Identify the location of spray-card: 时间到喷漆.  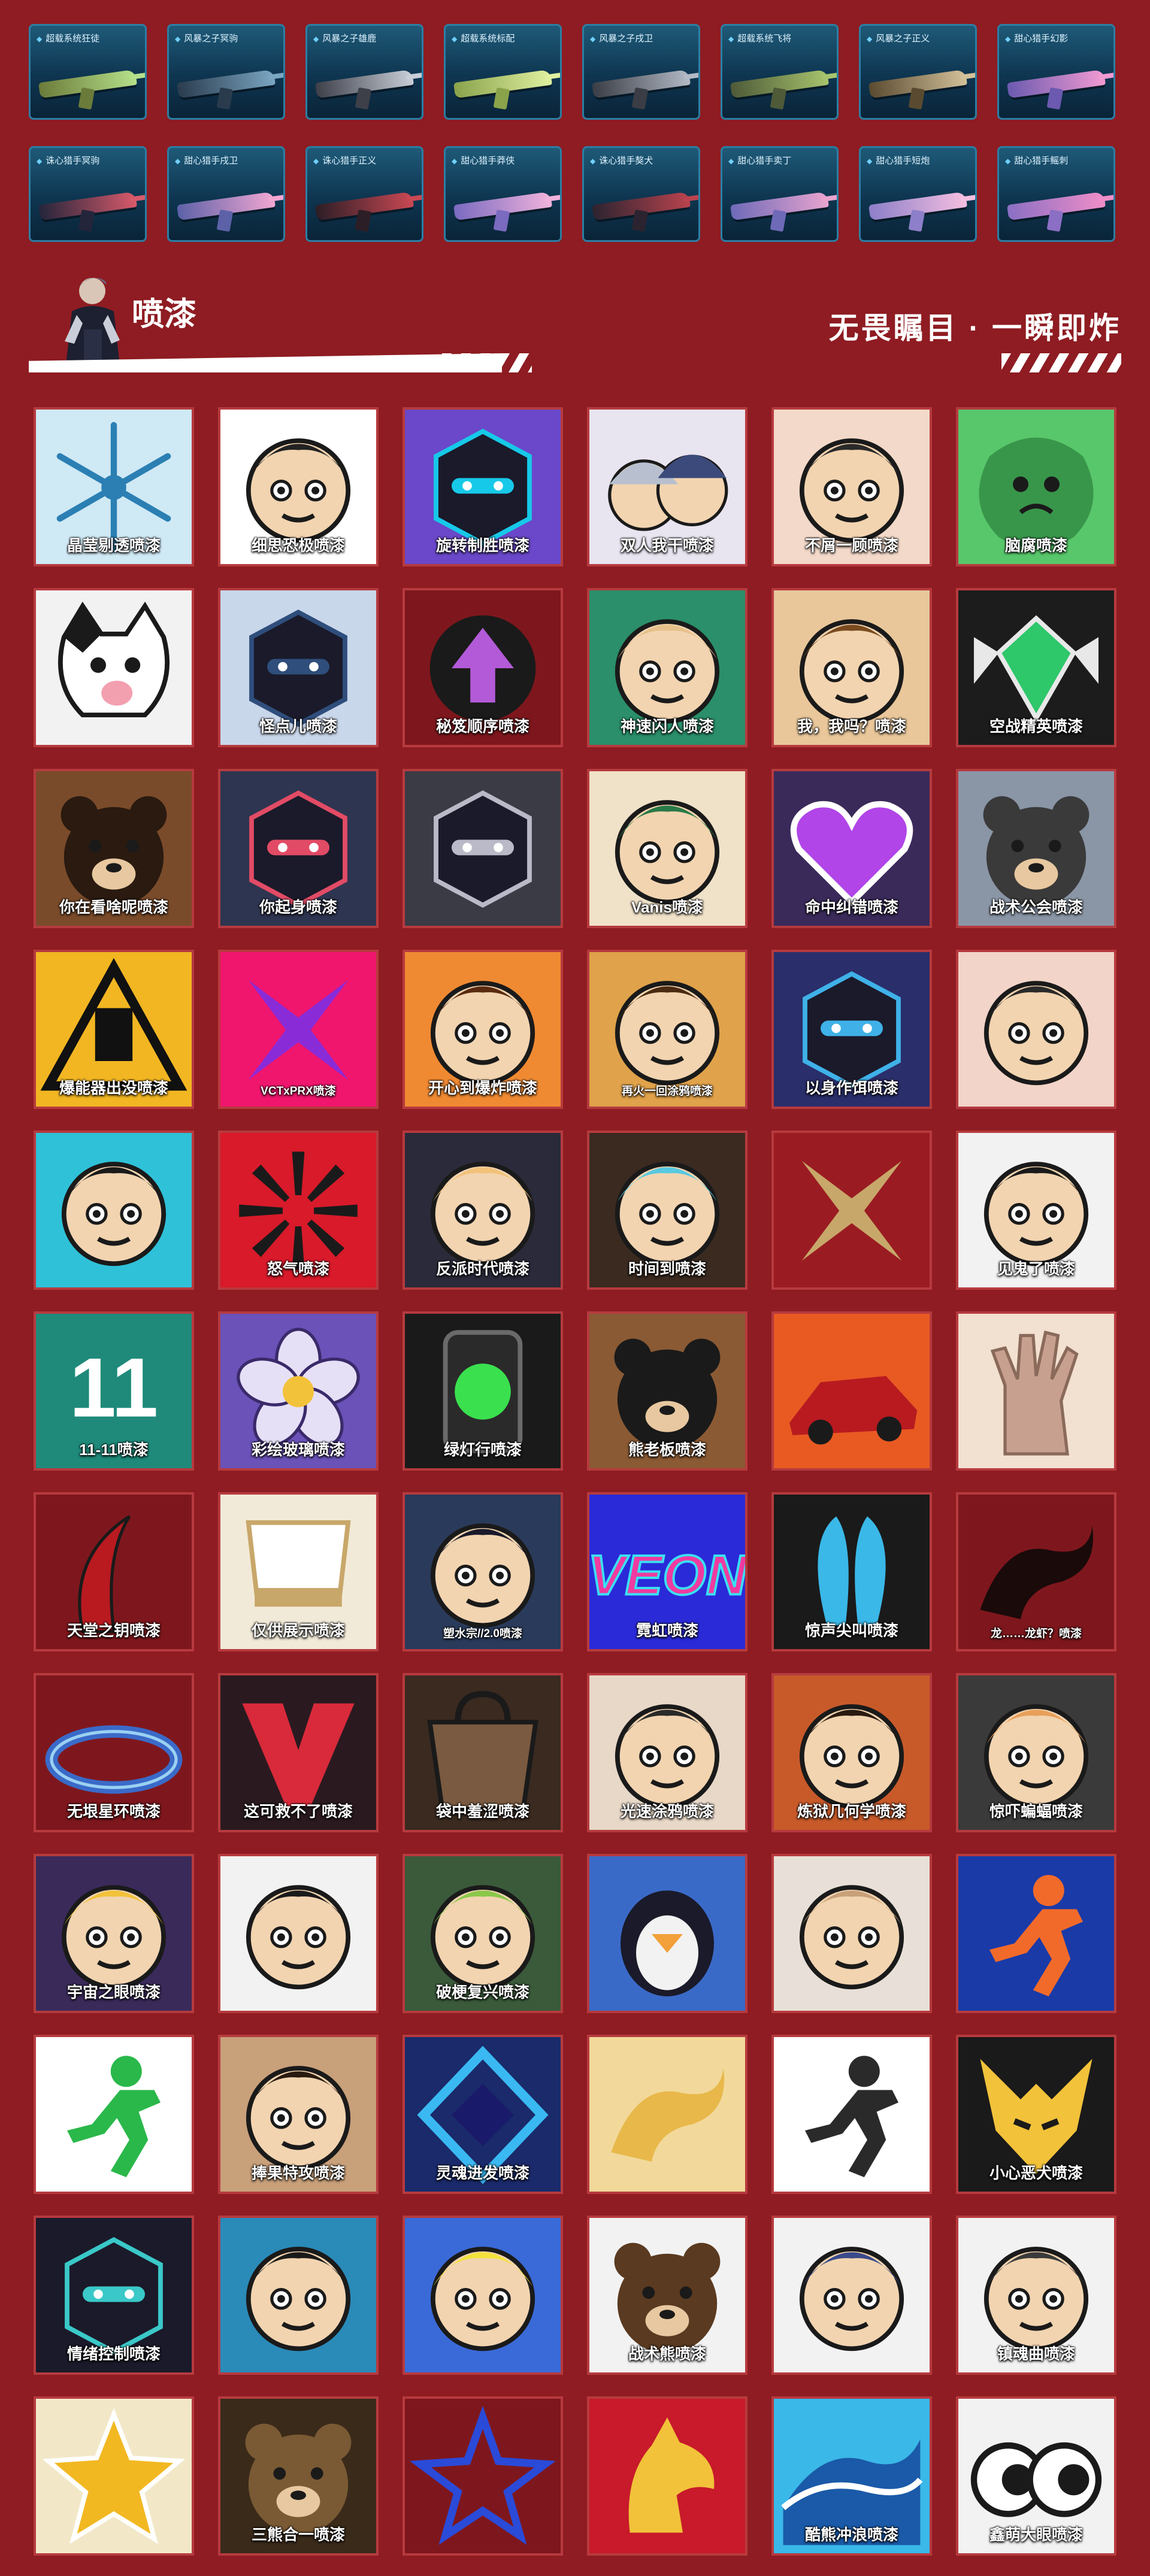
(667, 1210).